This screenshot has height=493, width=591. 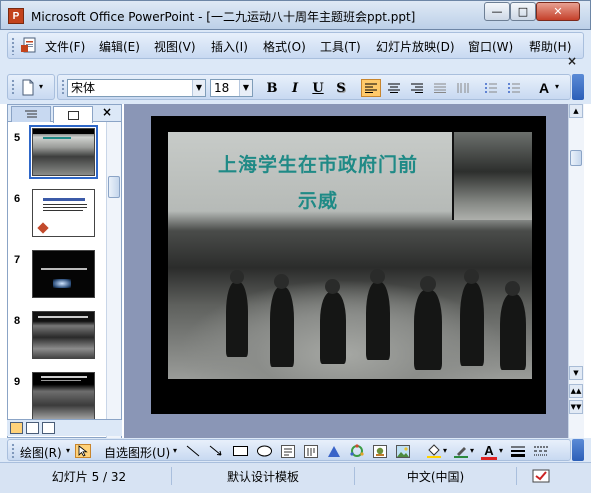 What do you see at coordinates (578, 450) in the screenshot?
I see `drawing-toolbar-overflow-button` at bounding box center [578, 450].